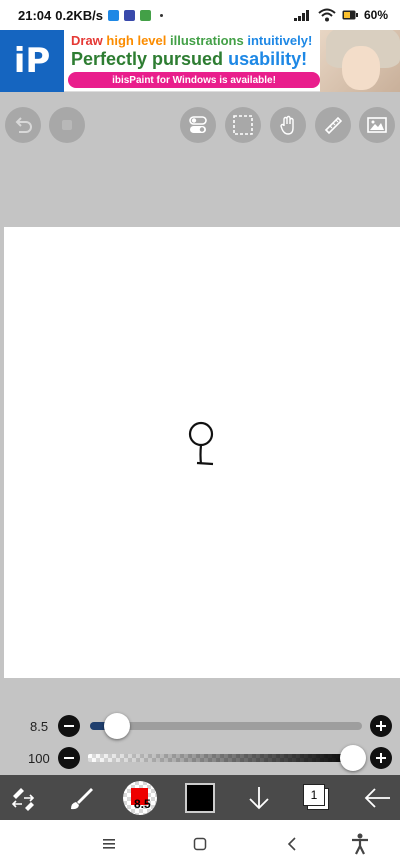  Describe the element at coordinates (147, 59) in the screenshot. I see `ad-tagline-a: Perfectly pursued` at that location.